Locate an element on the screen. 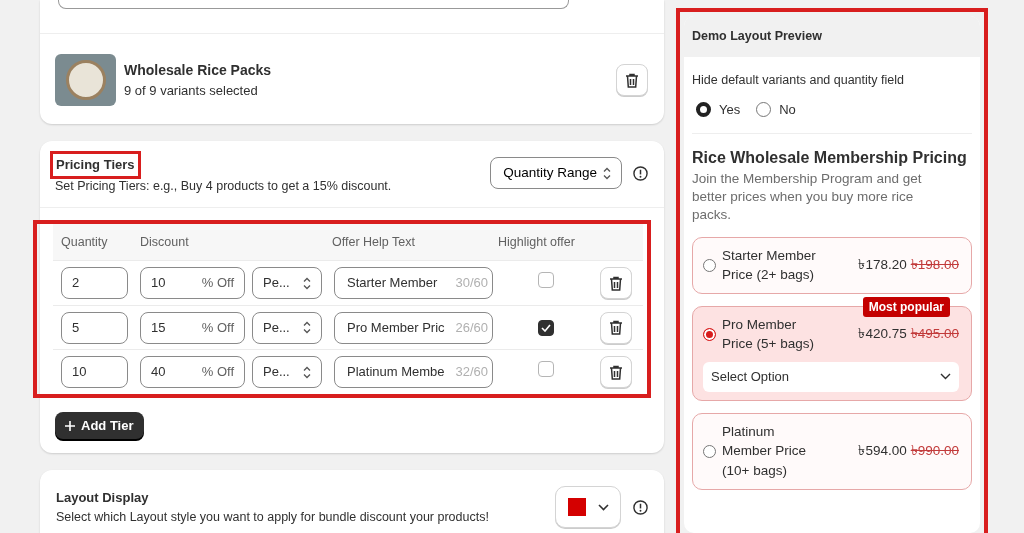  char-count: 30/60 is located at coordinates (471, 283).